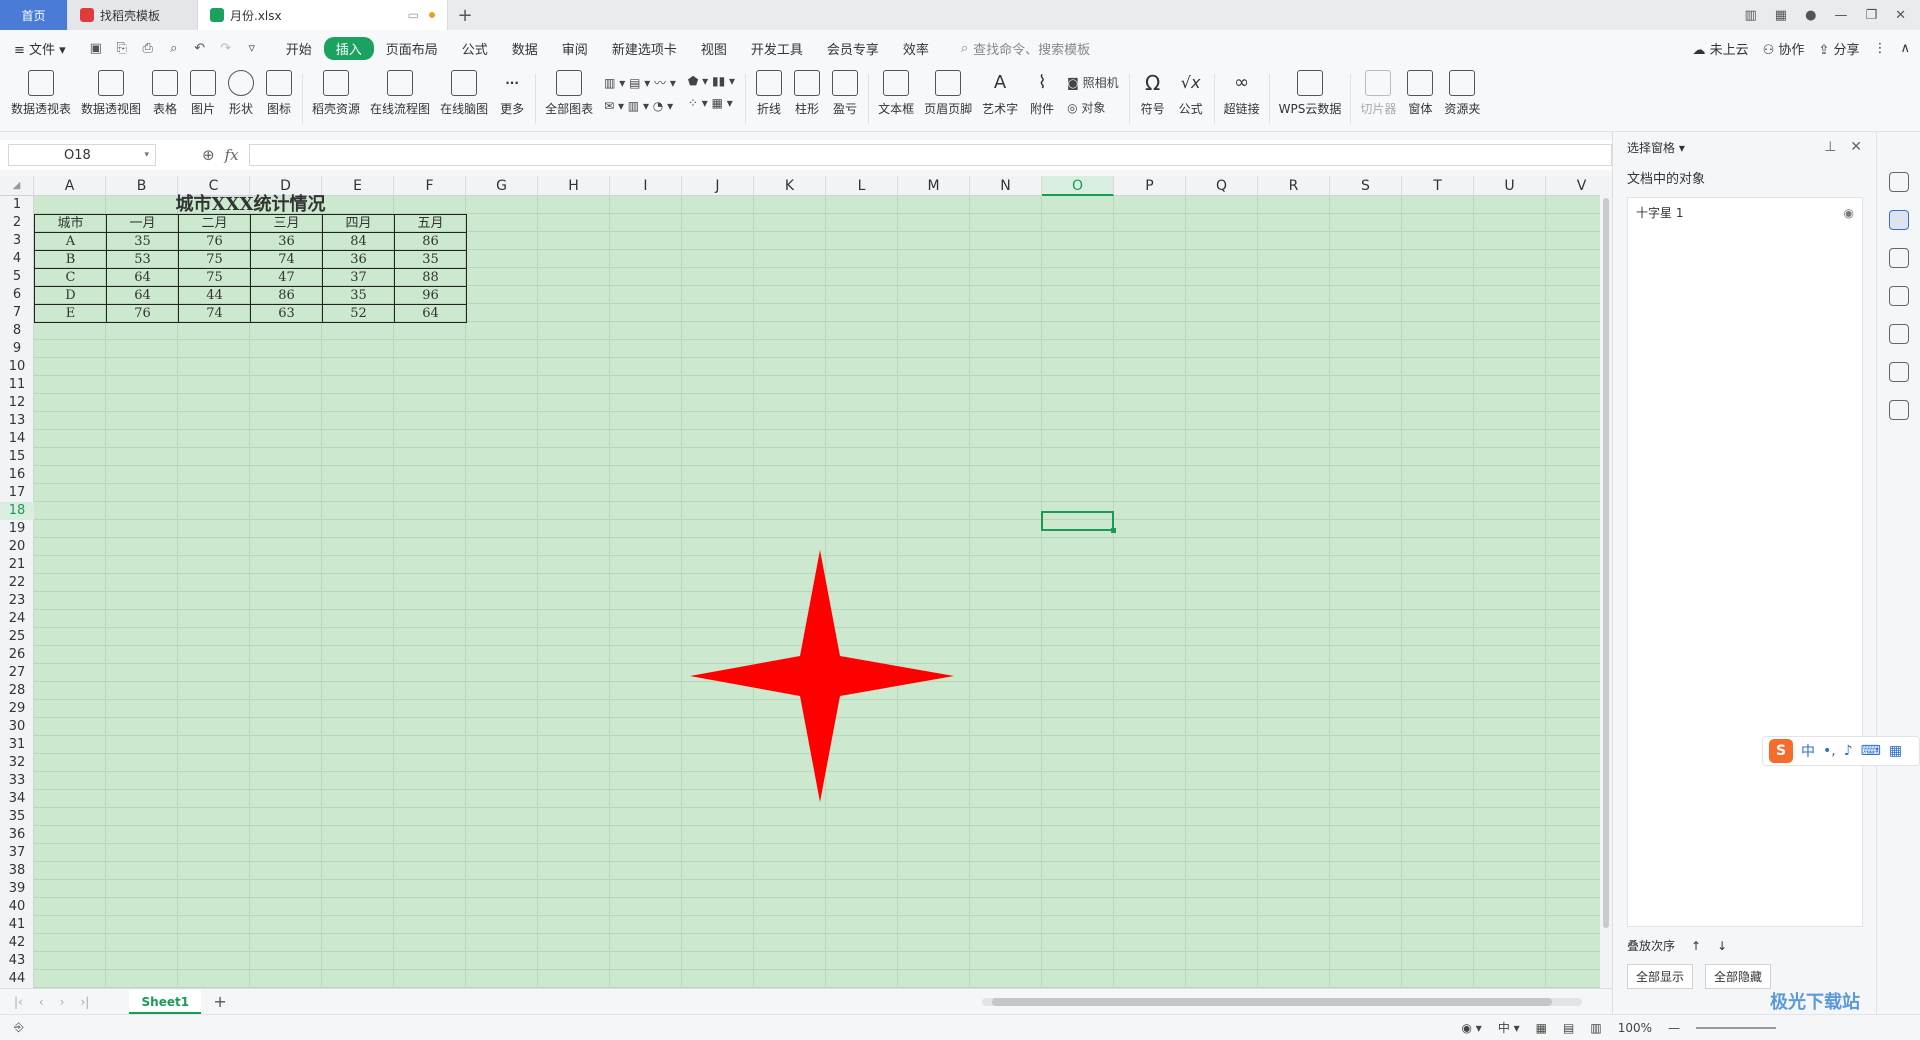 The image size is (1920, 1040). Describe the element at coordinates (70, 241) in the screenshot. I see `table-cell: A` at that location.